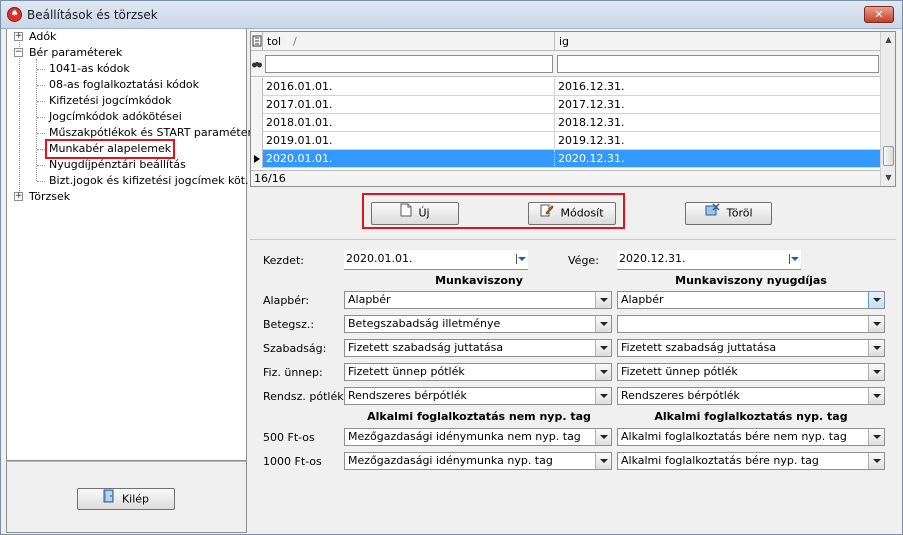 The image size is (903, 535). What do you see at coordinates (450, 460) in the screenshot?
I see `1000-ft-value: Mezőgazdasági idénymunka nyp. tag` at bounding box center [450, 460].